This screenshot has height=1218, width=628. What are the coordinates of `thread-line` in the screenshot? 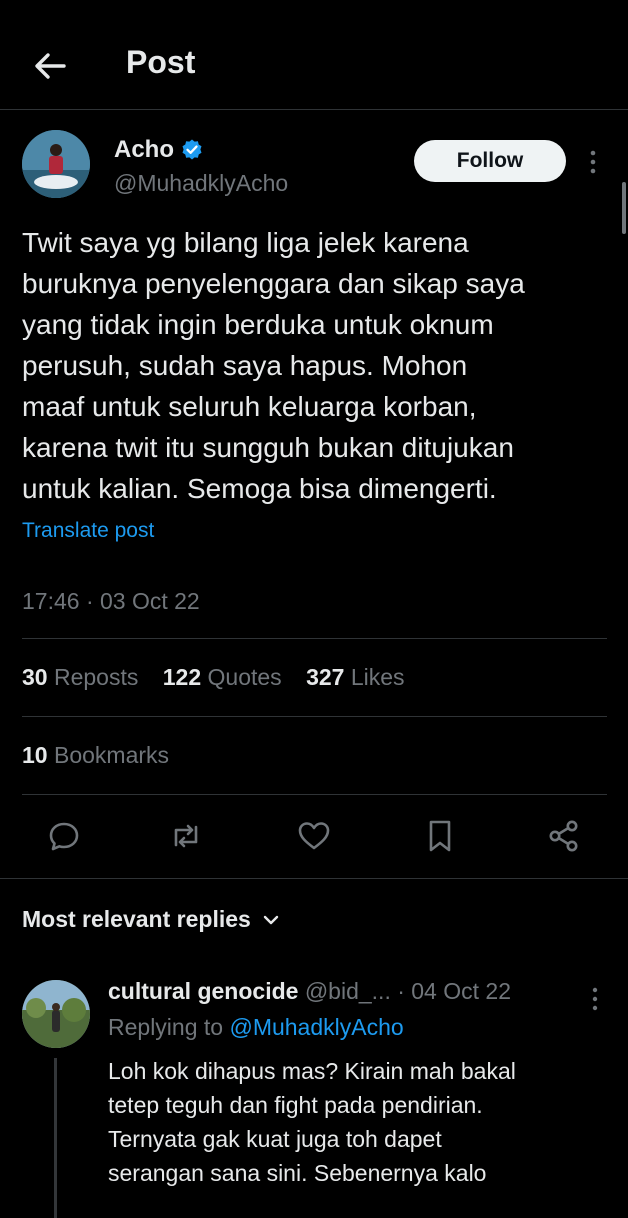 It's located at (55, 1138).